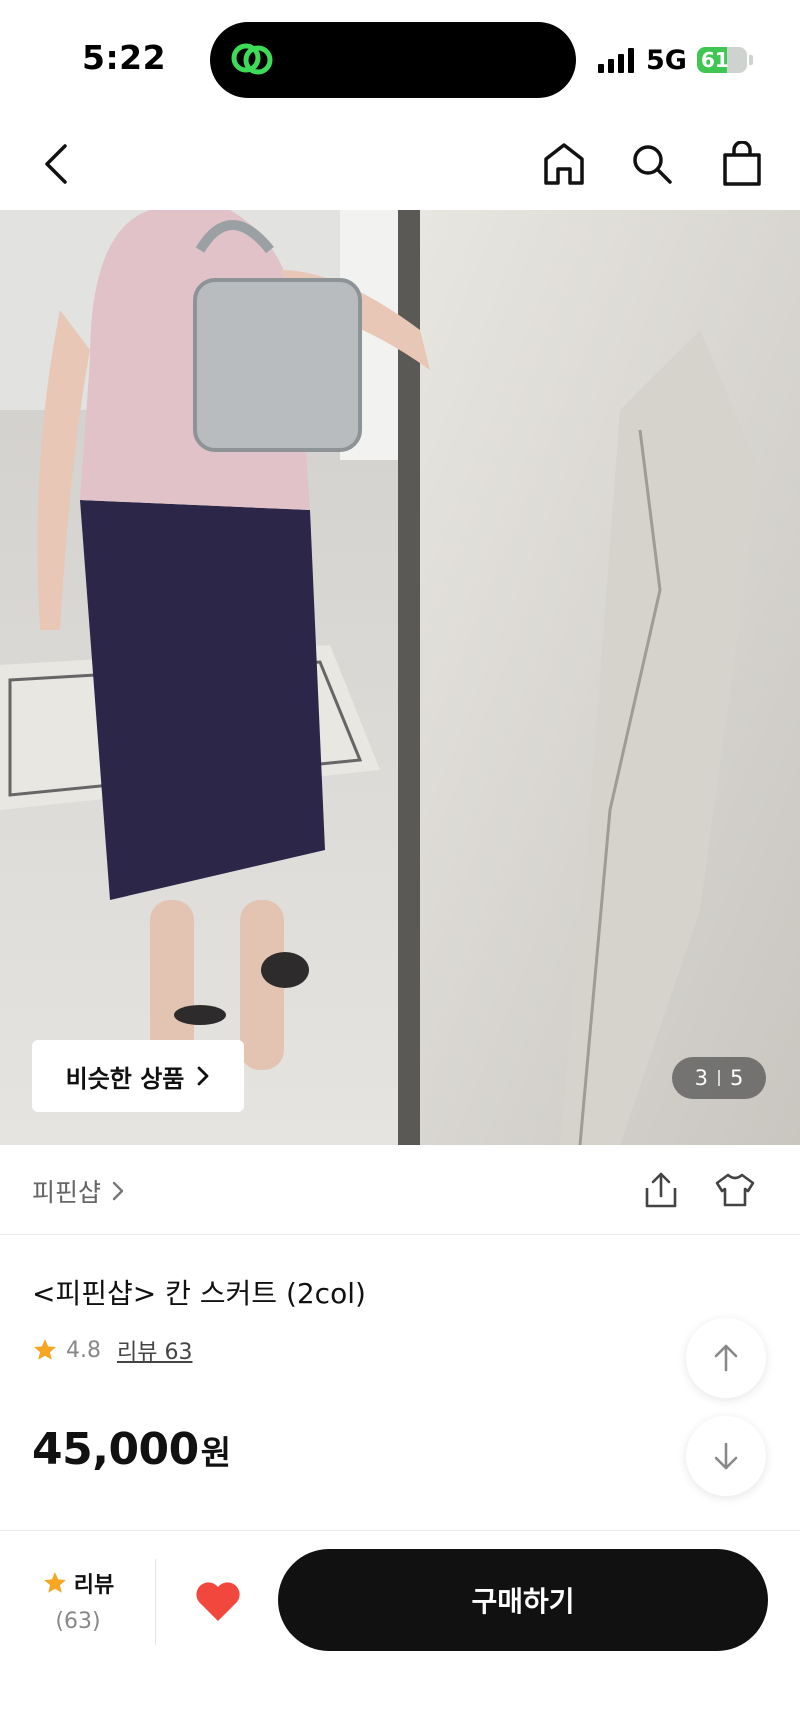  Describe the element at coordinates (714, 60) in the screenshot. I see `battery-level: 61` at that location.